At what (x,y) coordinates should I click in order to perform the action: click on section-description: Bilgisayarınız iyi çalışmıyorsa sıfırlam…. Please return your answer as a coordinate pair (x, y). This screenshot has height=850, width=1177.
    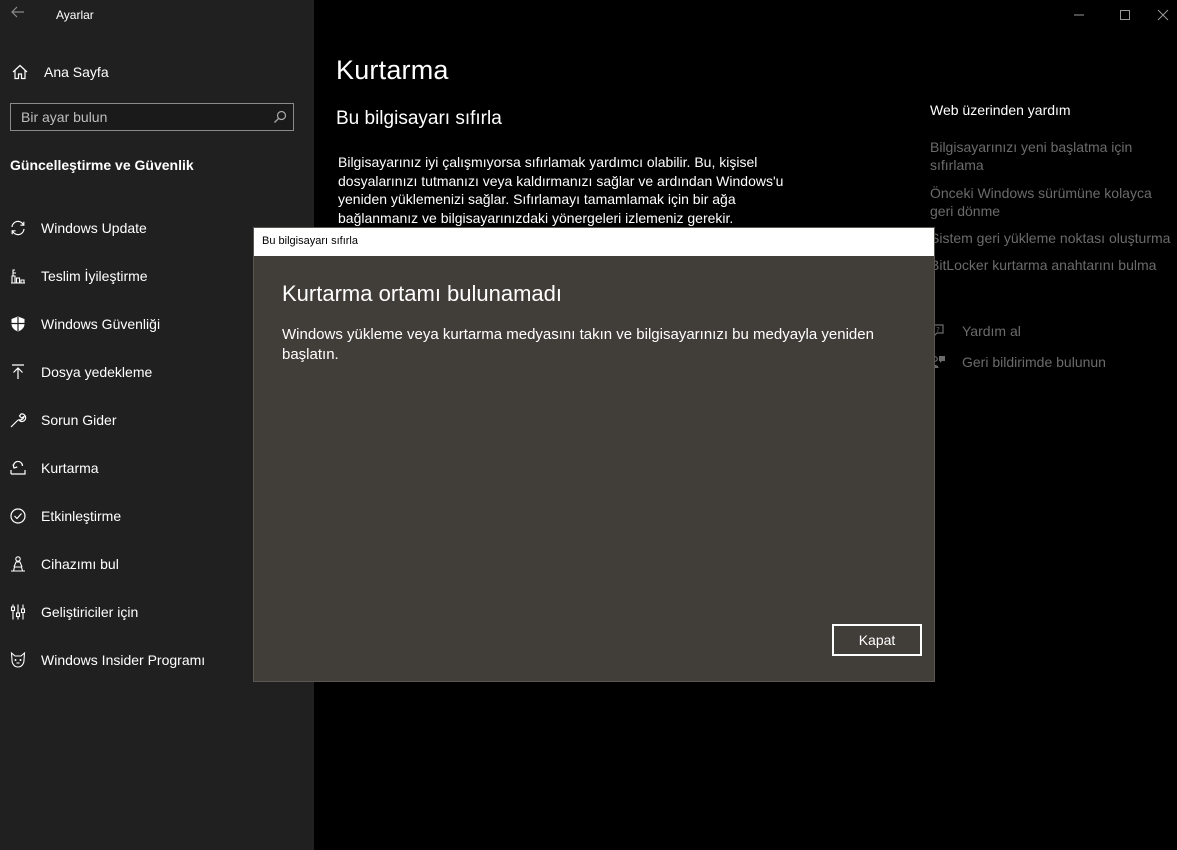
    Looking at the image, I should click on (561, 190).